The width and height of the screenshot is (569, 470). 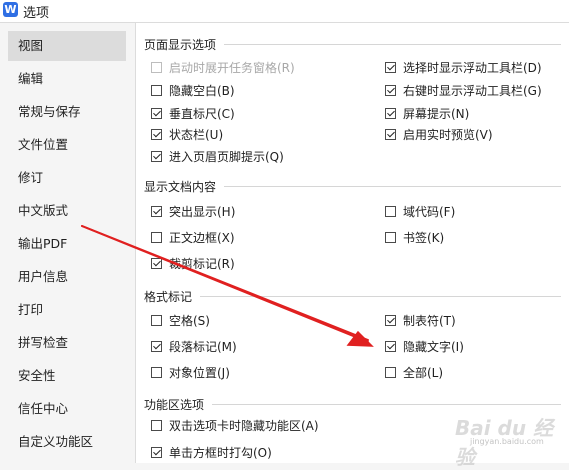 What do you see at coordinates (182, 186) in the screenshot?
I see `section-title-doc-content: 显示文档内容` at bounding box center [182, 186].